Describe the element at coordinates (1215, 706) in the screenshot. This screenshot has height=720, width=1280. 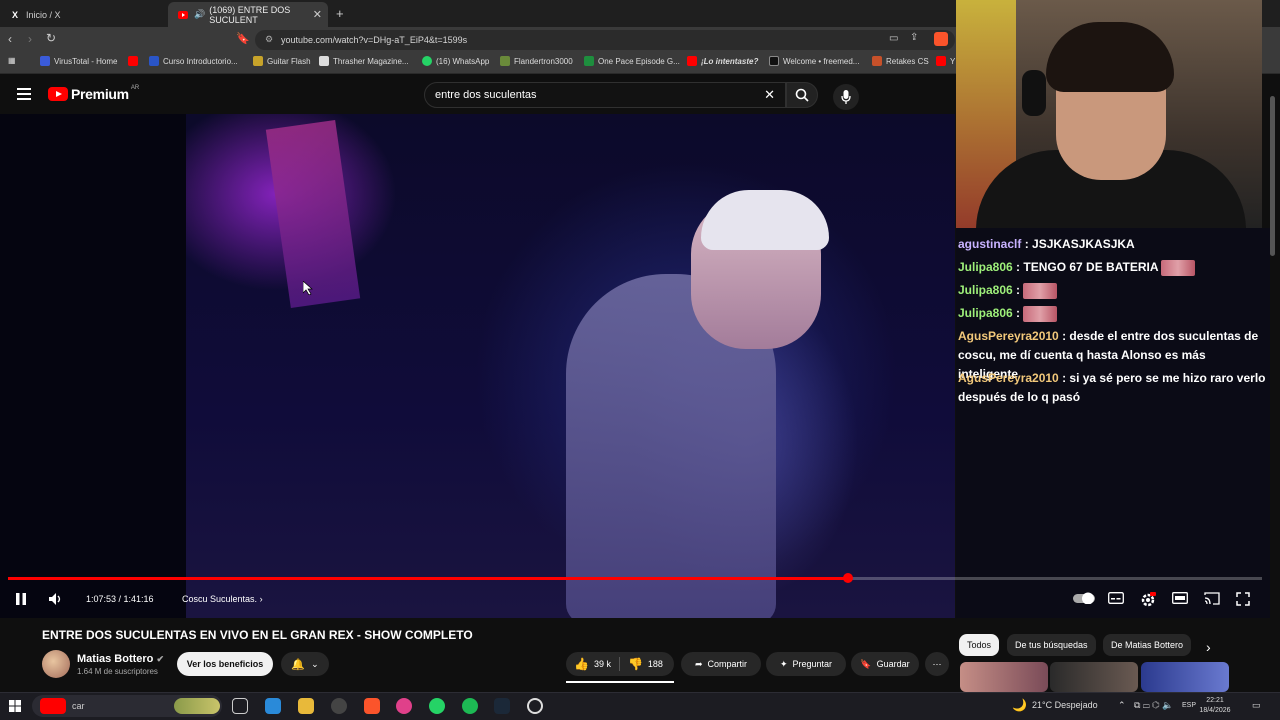
I see `clock: 22:21 18/4/2026` at that location.